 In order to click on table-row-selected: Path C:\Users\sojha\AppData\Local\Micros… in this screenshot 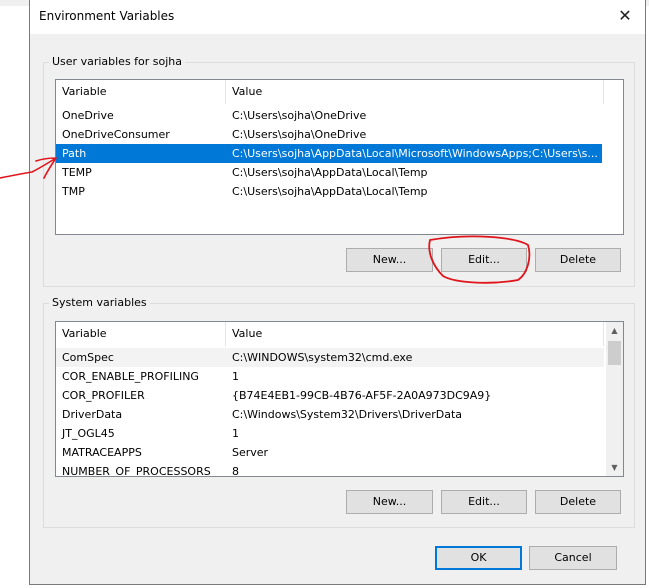, I will do `click(329, 153)`.